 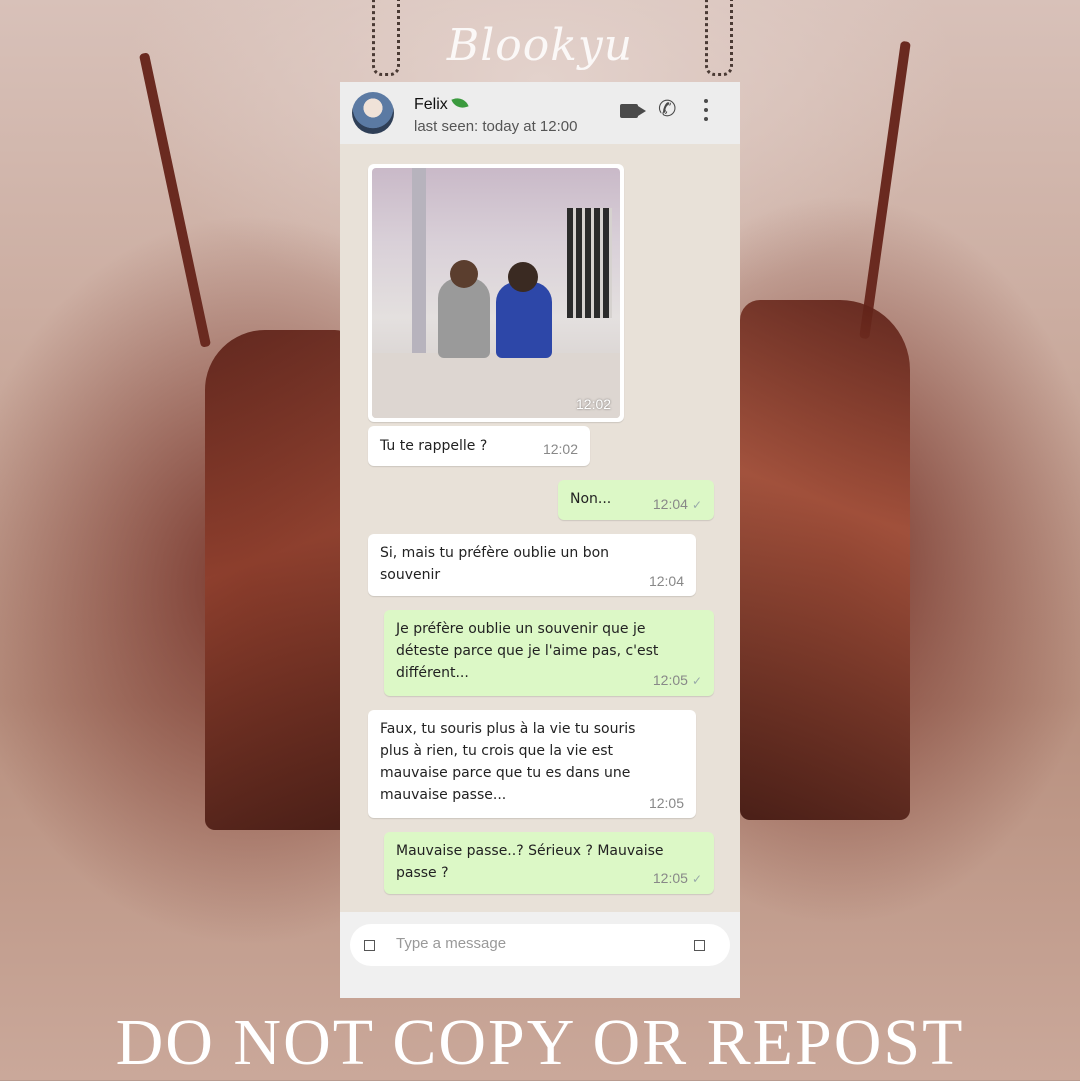 I want to click on image-message: 12:02, so click(x=496, y=293).